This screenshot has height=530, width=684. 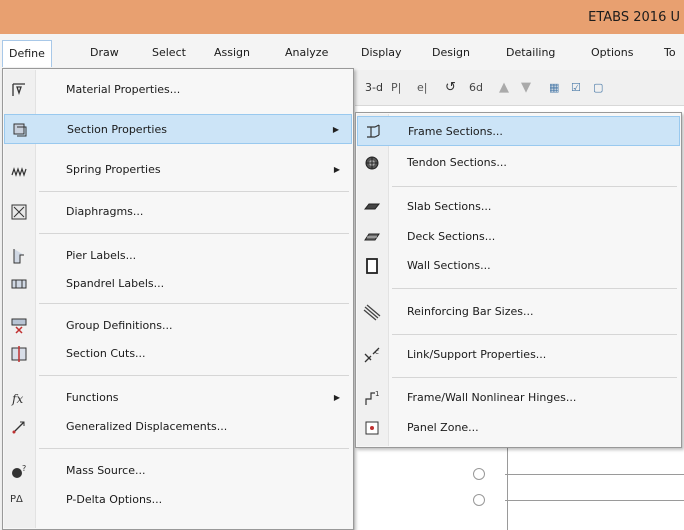 I want to click on menu-tools: To, so click(x=670, y=53).